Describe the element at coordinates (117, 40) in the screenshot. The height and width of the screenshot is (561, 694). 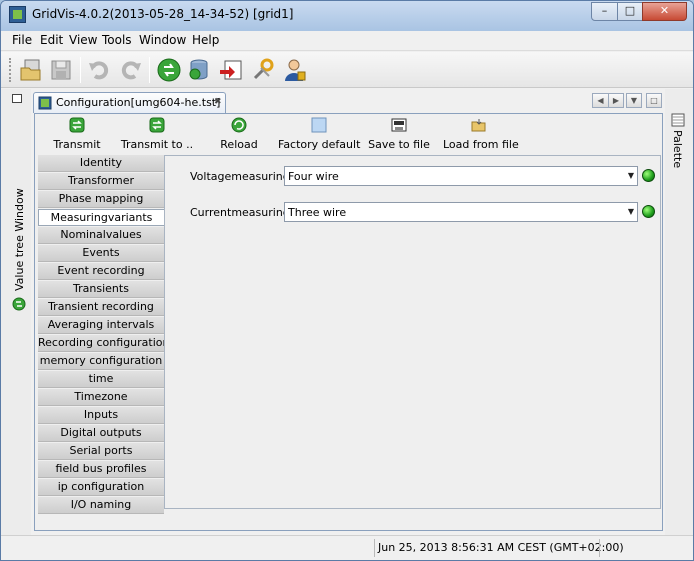
I see `menu-tools: Tools` at that location.